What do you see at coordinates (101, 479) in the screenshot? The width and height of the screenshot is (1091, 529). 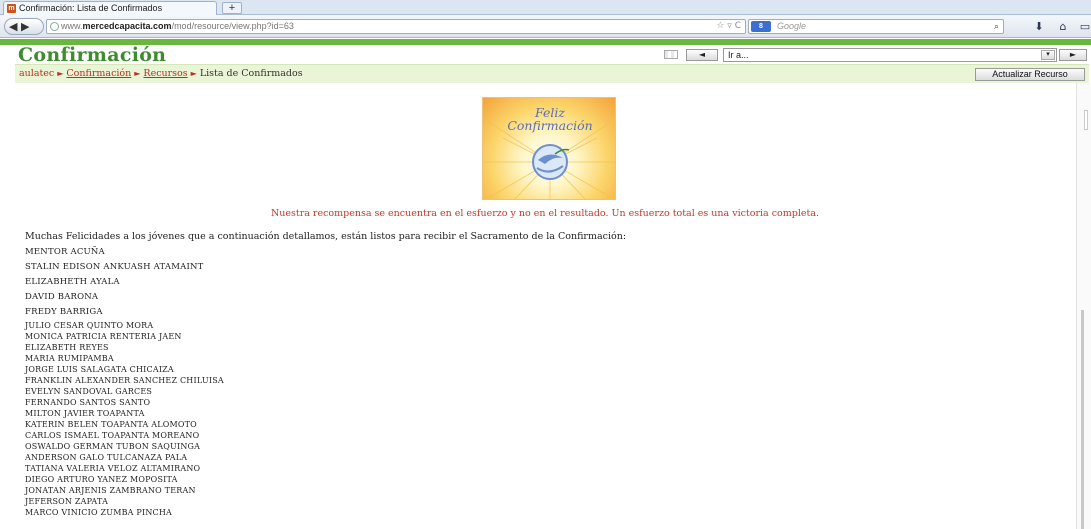 I see `list-item: DIEGO ARTURO YANEZ MOPOSITA` at bounding box center [101, 479].